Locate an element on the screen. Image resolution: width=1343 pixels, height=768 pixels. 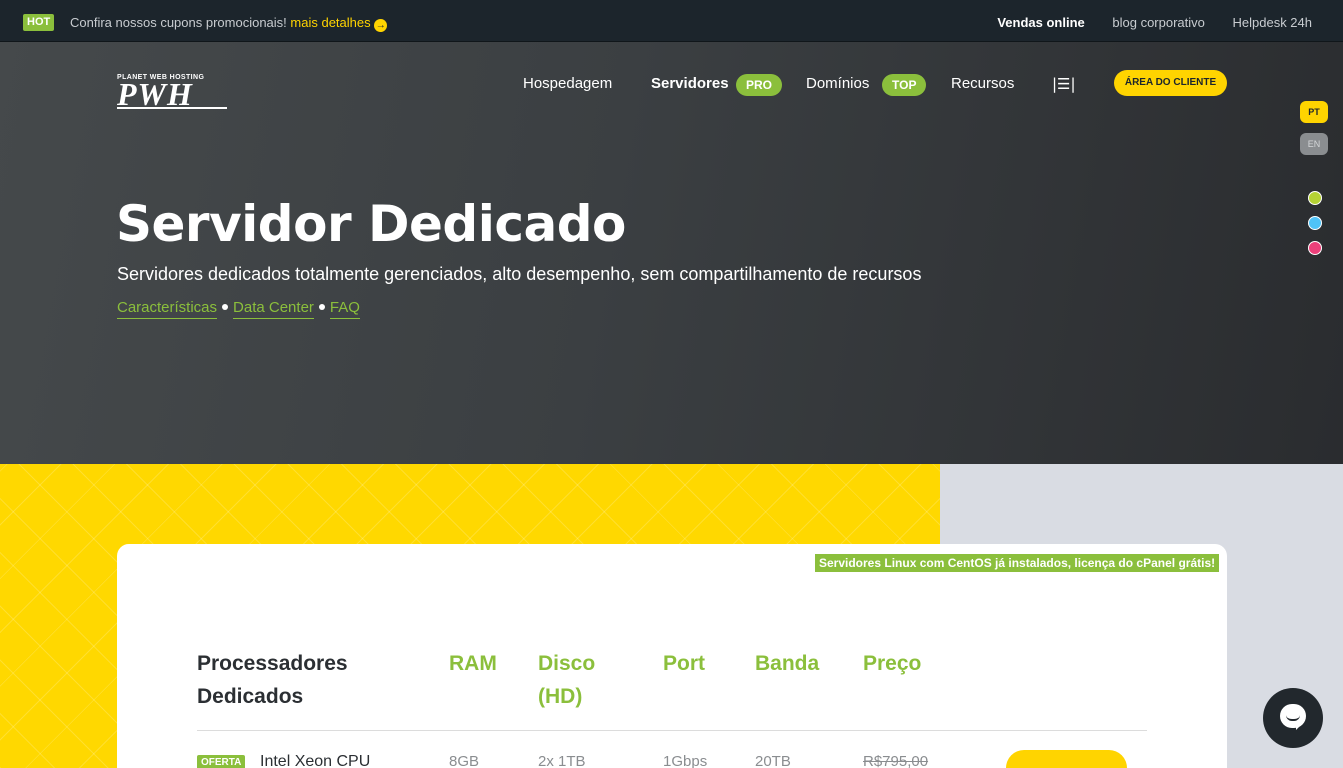
nav-hospedagem: Hospedagem is located at coordinates (567, 84).